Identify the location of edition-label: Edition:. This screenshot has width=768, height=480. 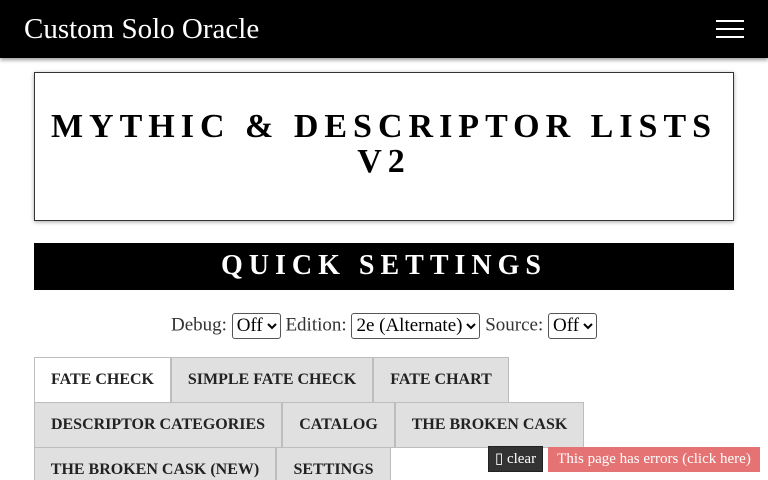
(316, 325).